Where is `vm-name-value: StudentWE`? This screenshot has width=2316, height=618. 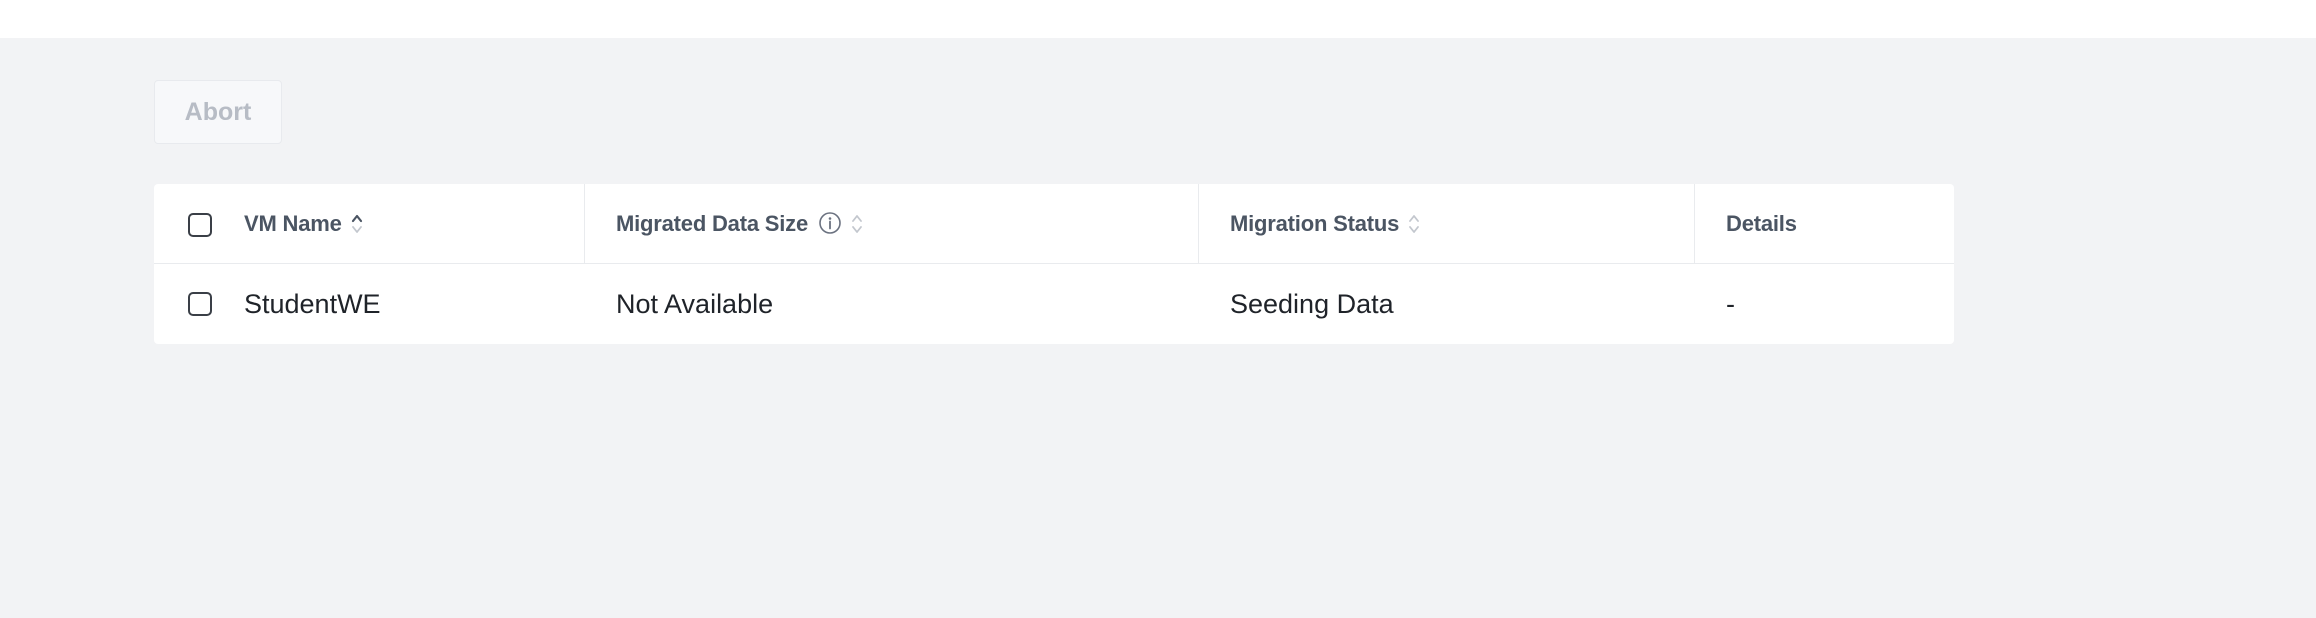
vm-name-value: StudentWE is located at coordinates (312, 303).